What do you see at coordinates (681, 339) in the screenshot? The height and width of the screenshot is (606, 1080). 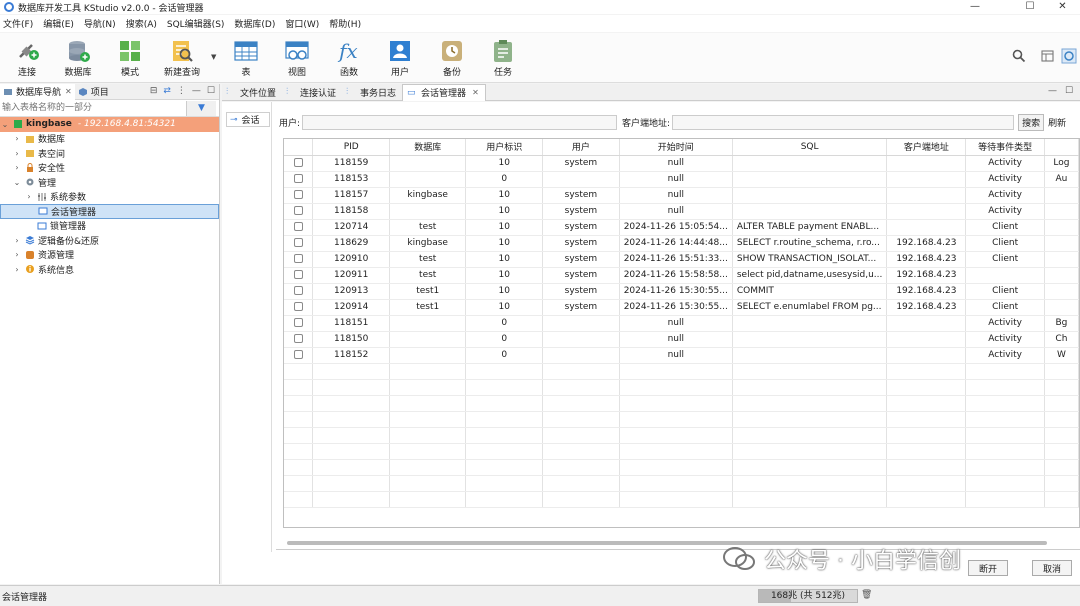 I see `table-row: 118150 0 null Activity Ch` at bounding box center [681, 339].